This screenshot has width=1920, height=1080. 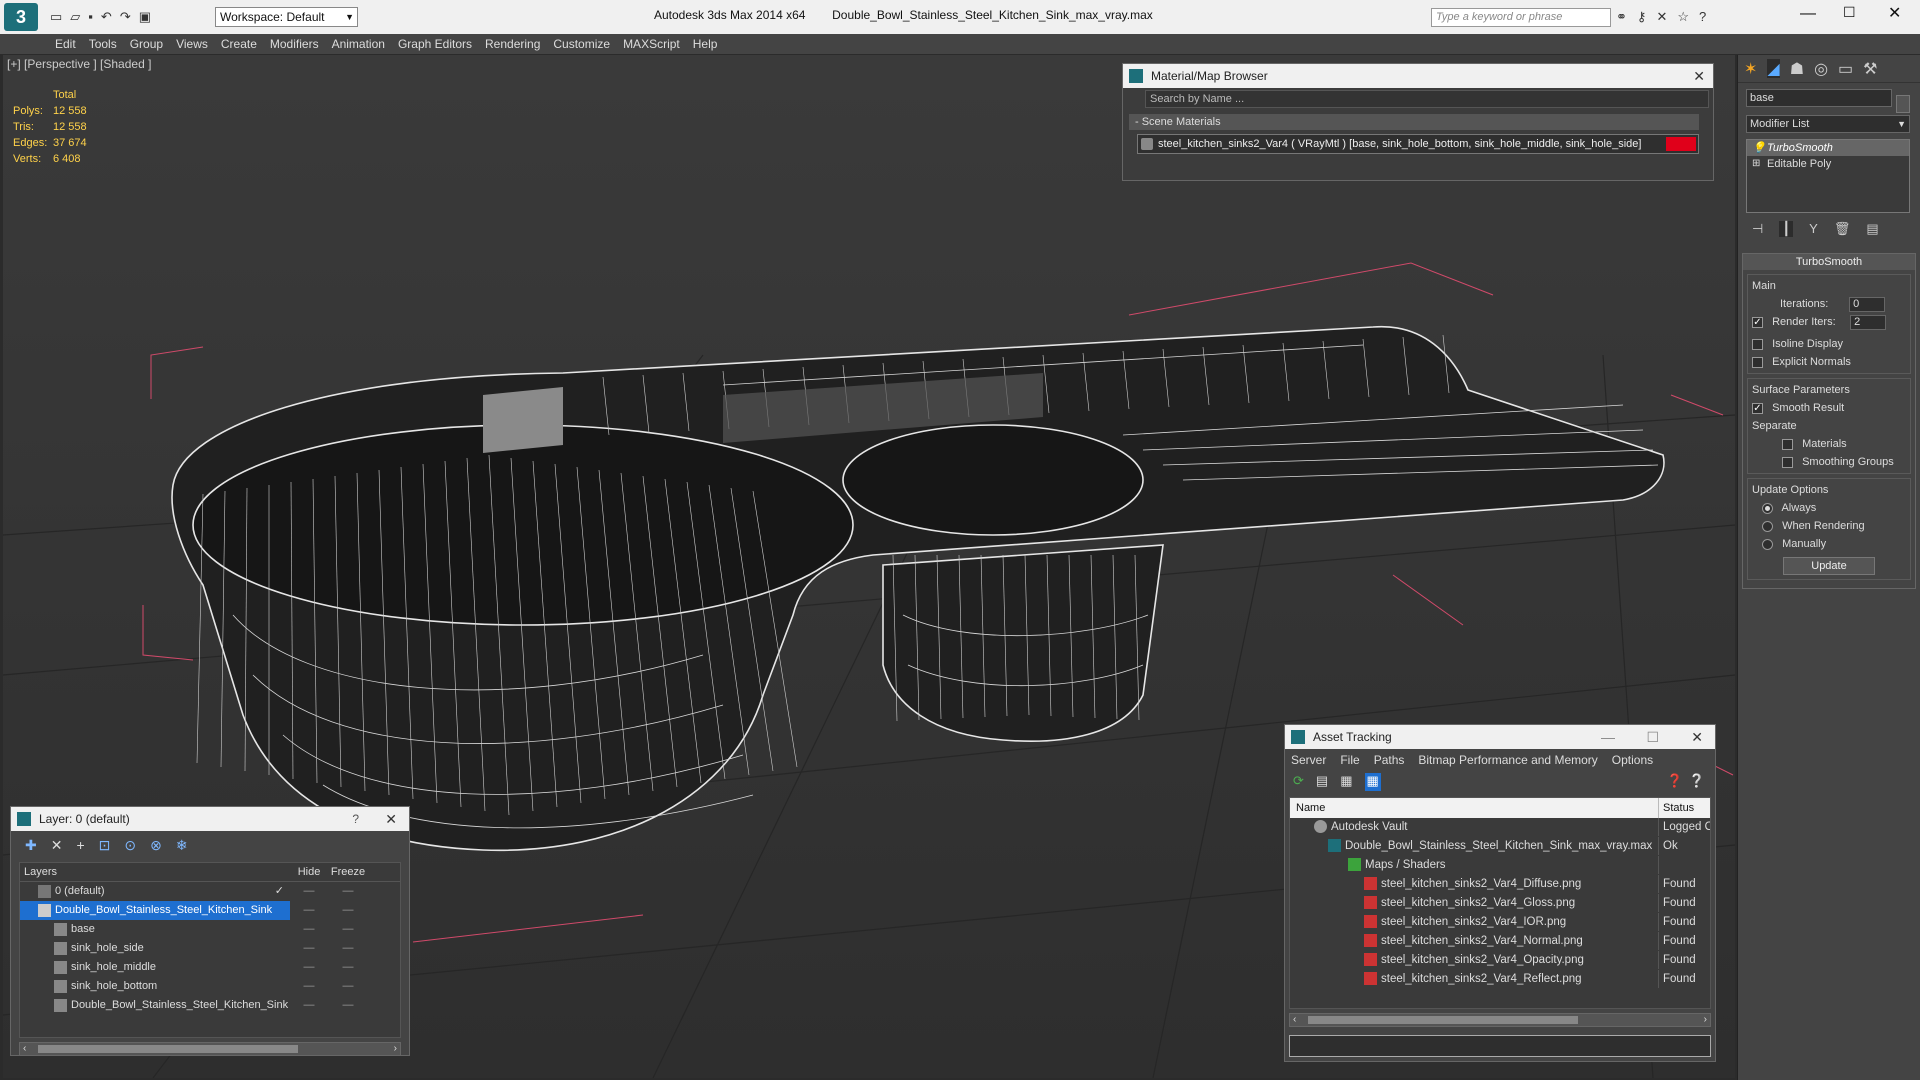 I want to click on always-radio, so click(x=1767, y=508).